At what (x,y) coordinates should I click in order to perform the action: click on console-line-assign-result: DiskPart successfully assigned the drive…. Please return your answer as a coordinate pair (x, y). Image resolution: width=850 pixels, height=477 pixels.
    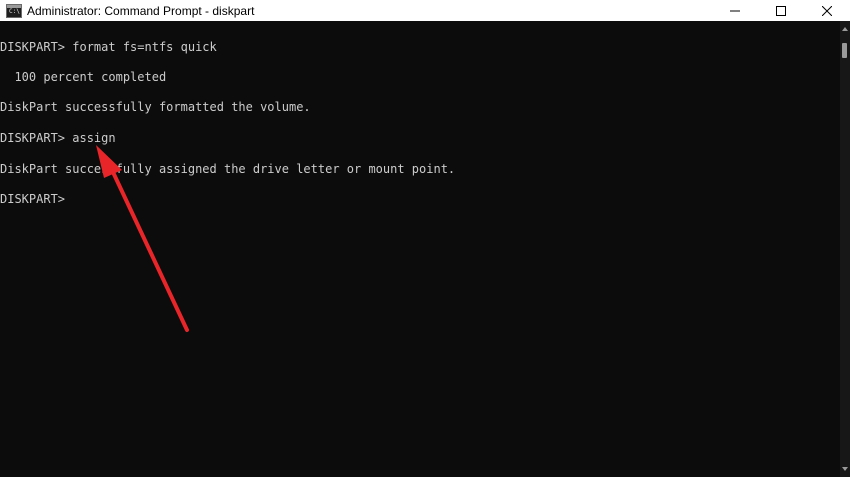
    Looking at the image, I should click on (228, 169).